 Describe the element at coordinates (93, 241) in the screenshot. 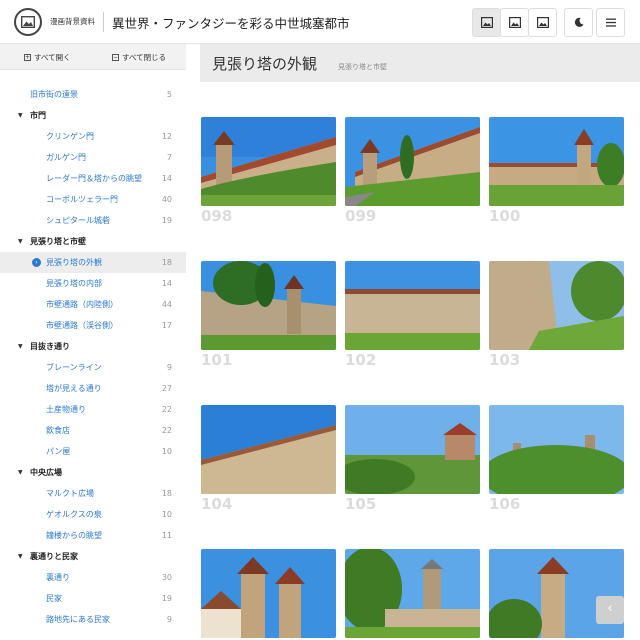

I see `sidebar-category: ▼ 見張り塔と市壁` at that location.